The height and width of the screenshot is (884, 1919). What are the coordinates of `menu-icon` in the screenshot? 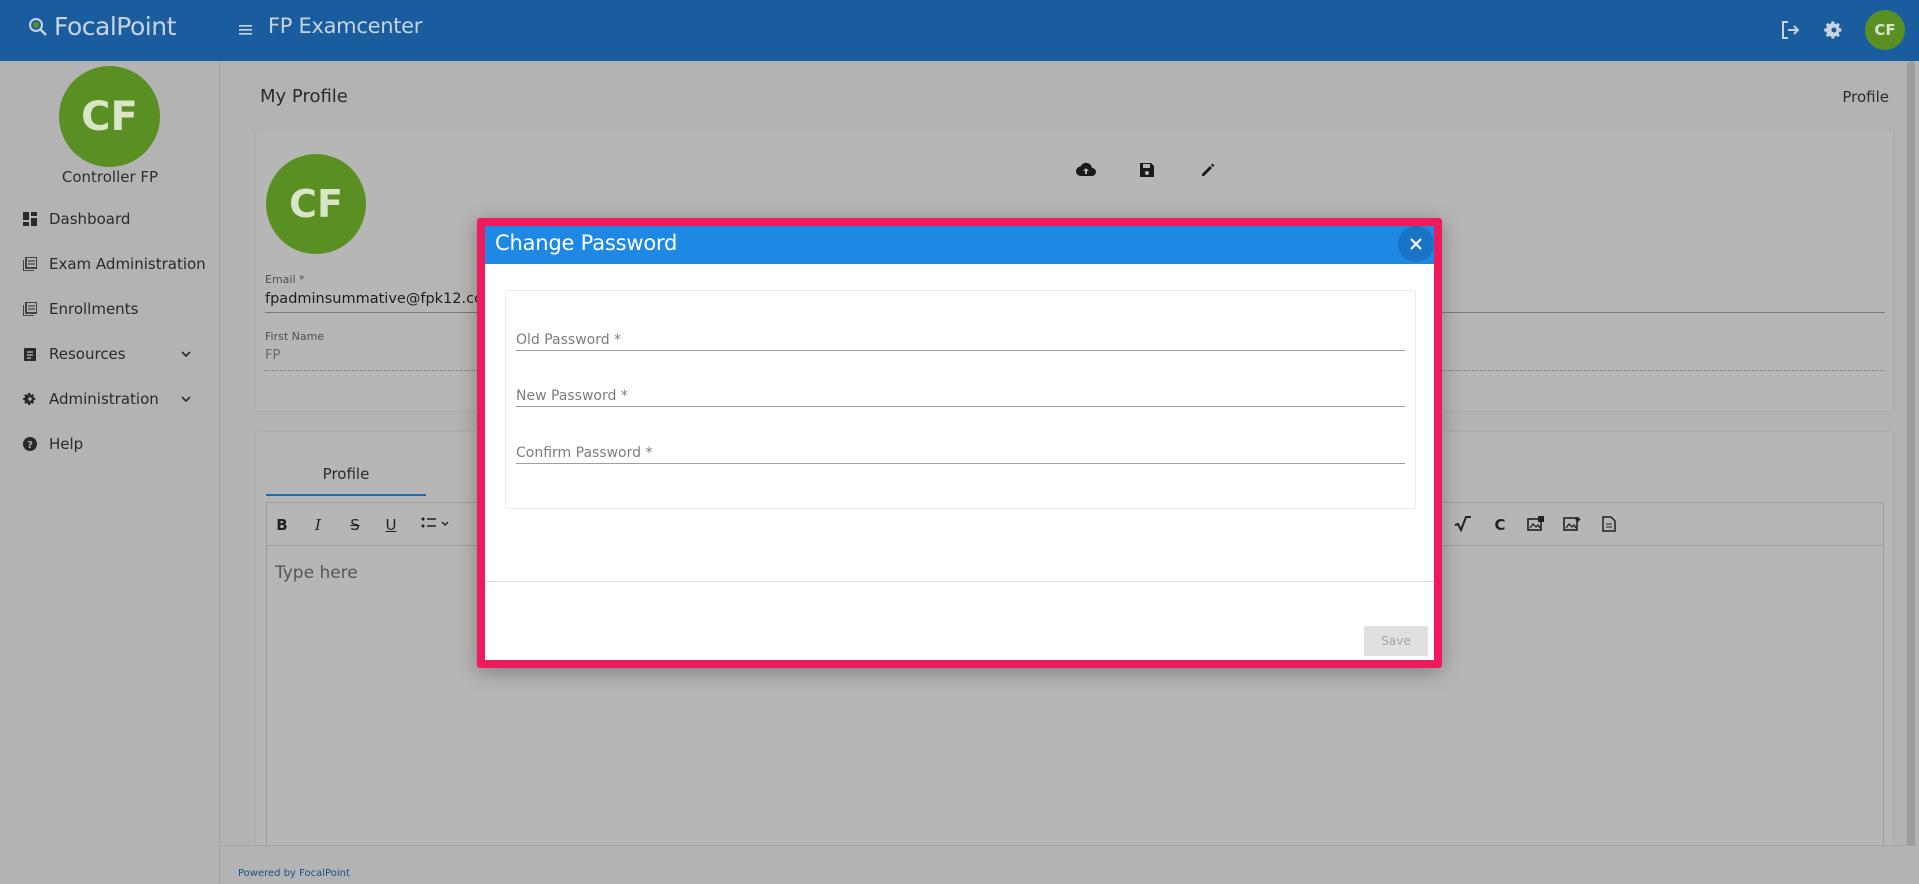 It's located at (246, 29).